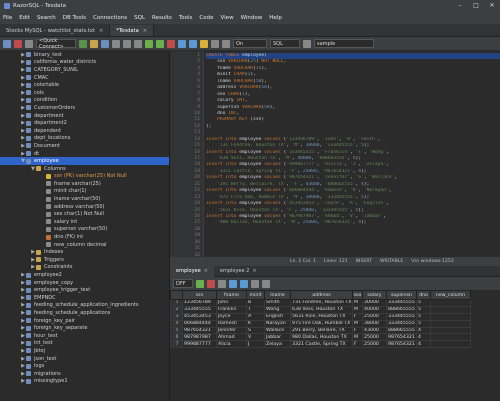 The width and height of the screenshot is (500, 401). What do you see at coordinates (84, 85) in the screenshot?
I see `tree-item: ▶ colortable` at bounding box center [84, 85].